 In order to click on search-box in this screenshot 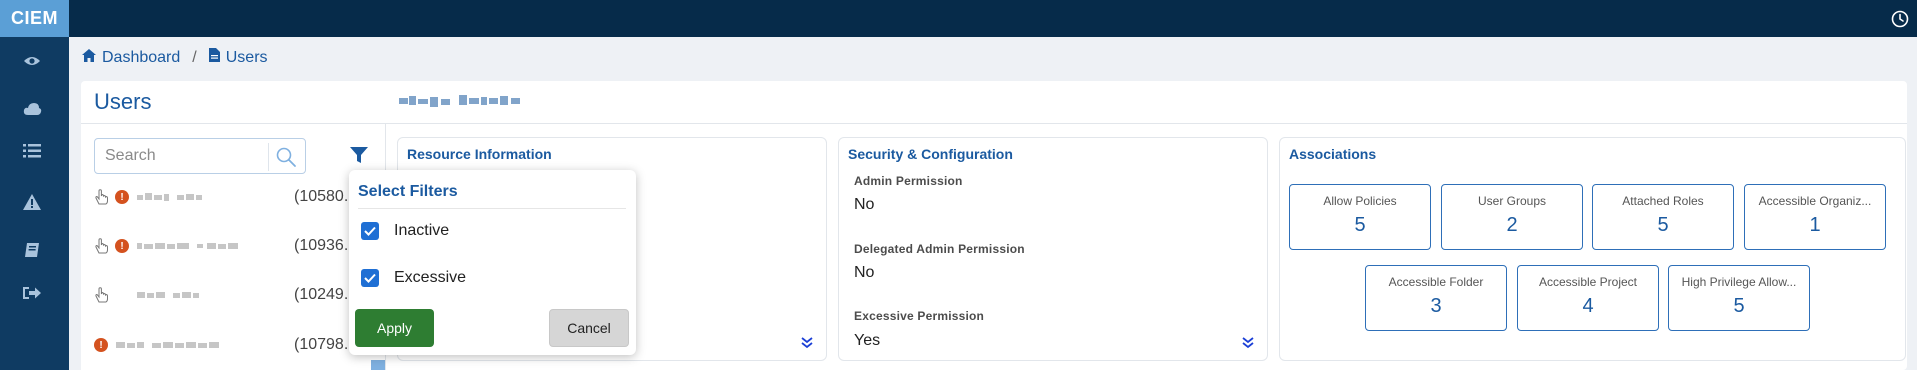, I will do `click(200, 156)`.